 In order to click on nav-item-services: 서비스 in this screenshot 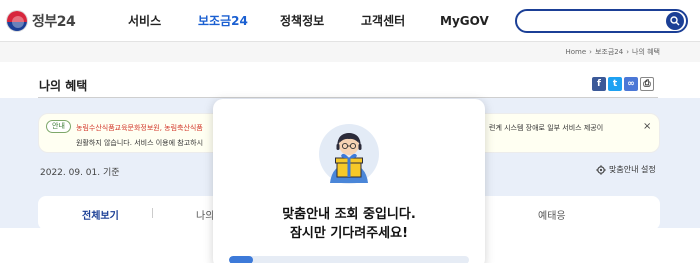, I will do `click(144, 21)`.